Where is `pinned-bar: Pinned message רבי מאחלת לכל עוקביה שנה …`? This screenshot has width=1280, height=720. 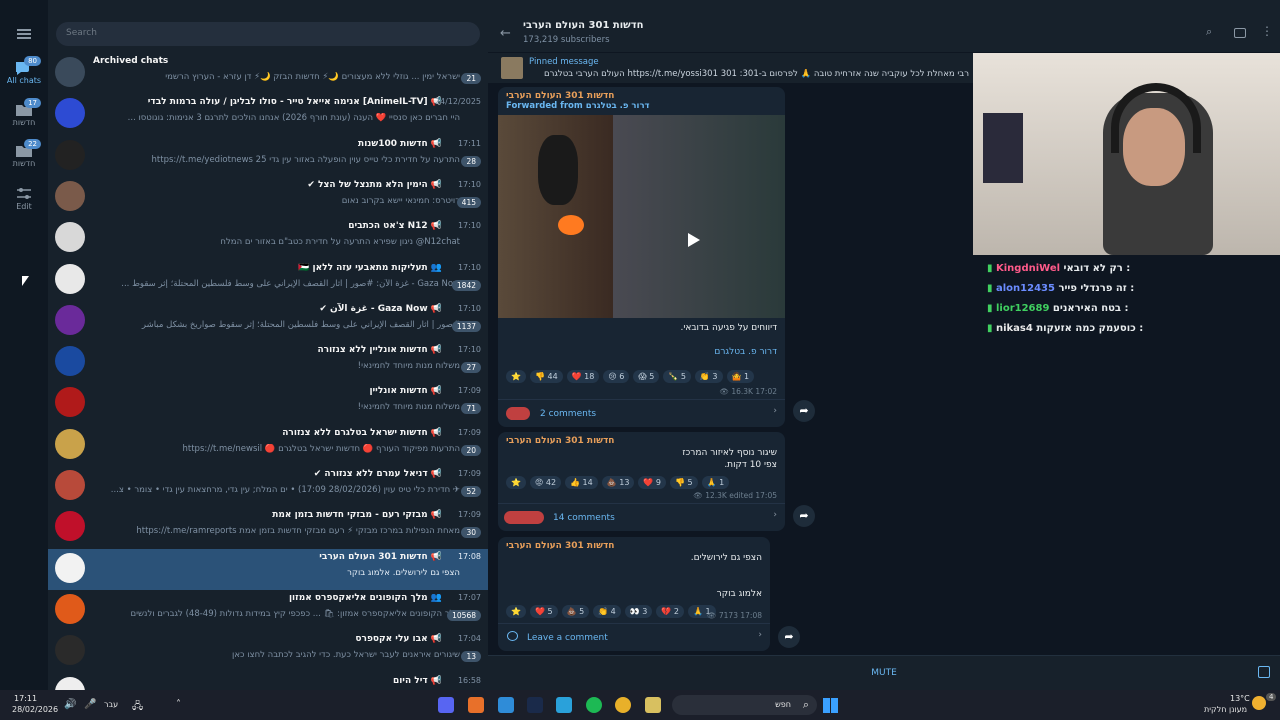 pinned-bar: Pinned message רבי מאחלת לכל עוקביה שנה … is located at coordinates (730, 68).